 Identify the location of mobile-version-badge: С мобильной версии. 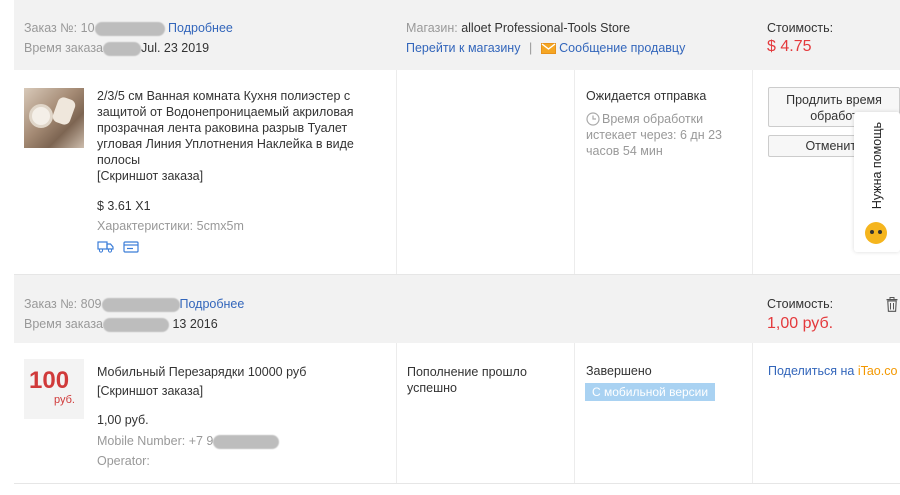
(650, 392).